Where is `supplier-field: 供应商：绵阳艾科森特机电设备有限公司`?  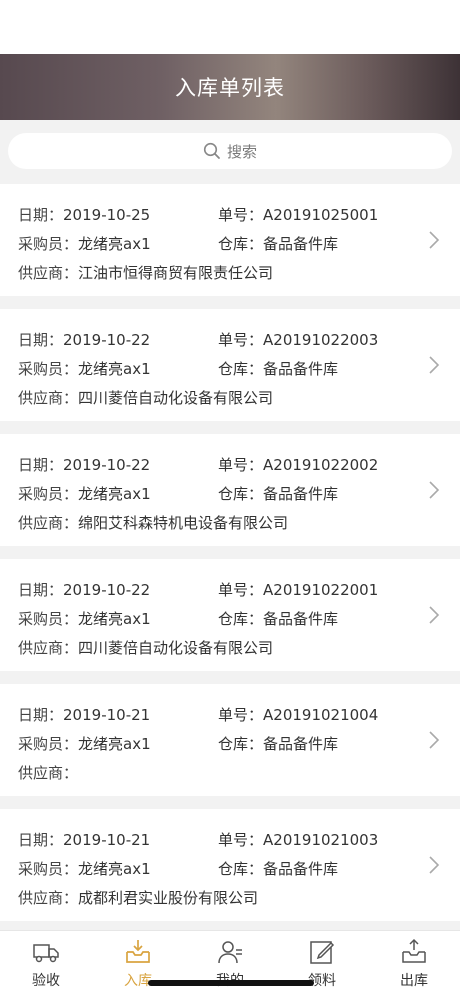 supplier-field: 供应商：绵阳艾科森特机电设备有限公司 is located at coordinates (153, 522).